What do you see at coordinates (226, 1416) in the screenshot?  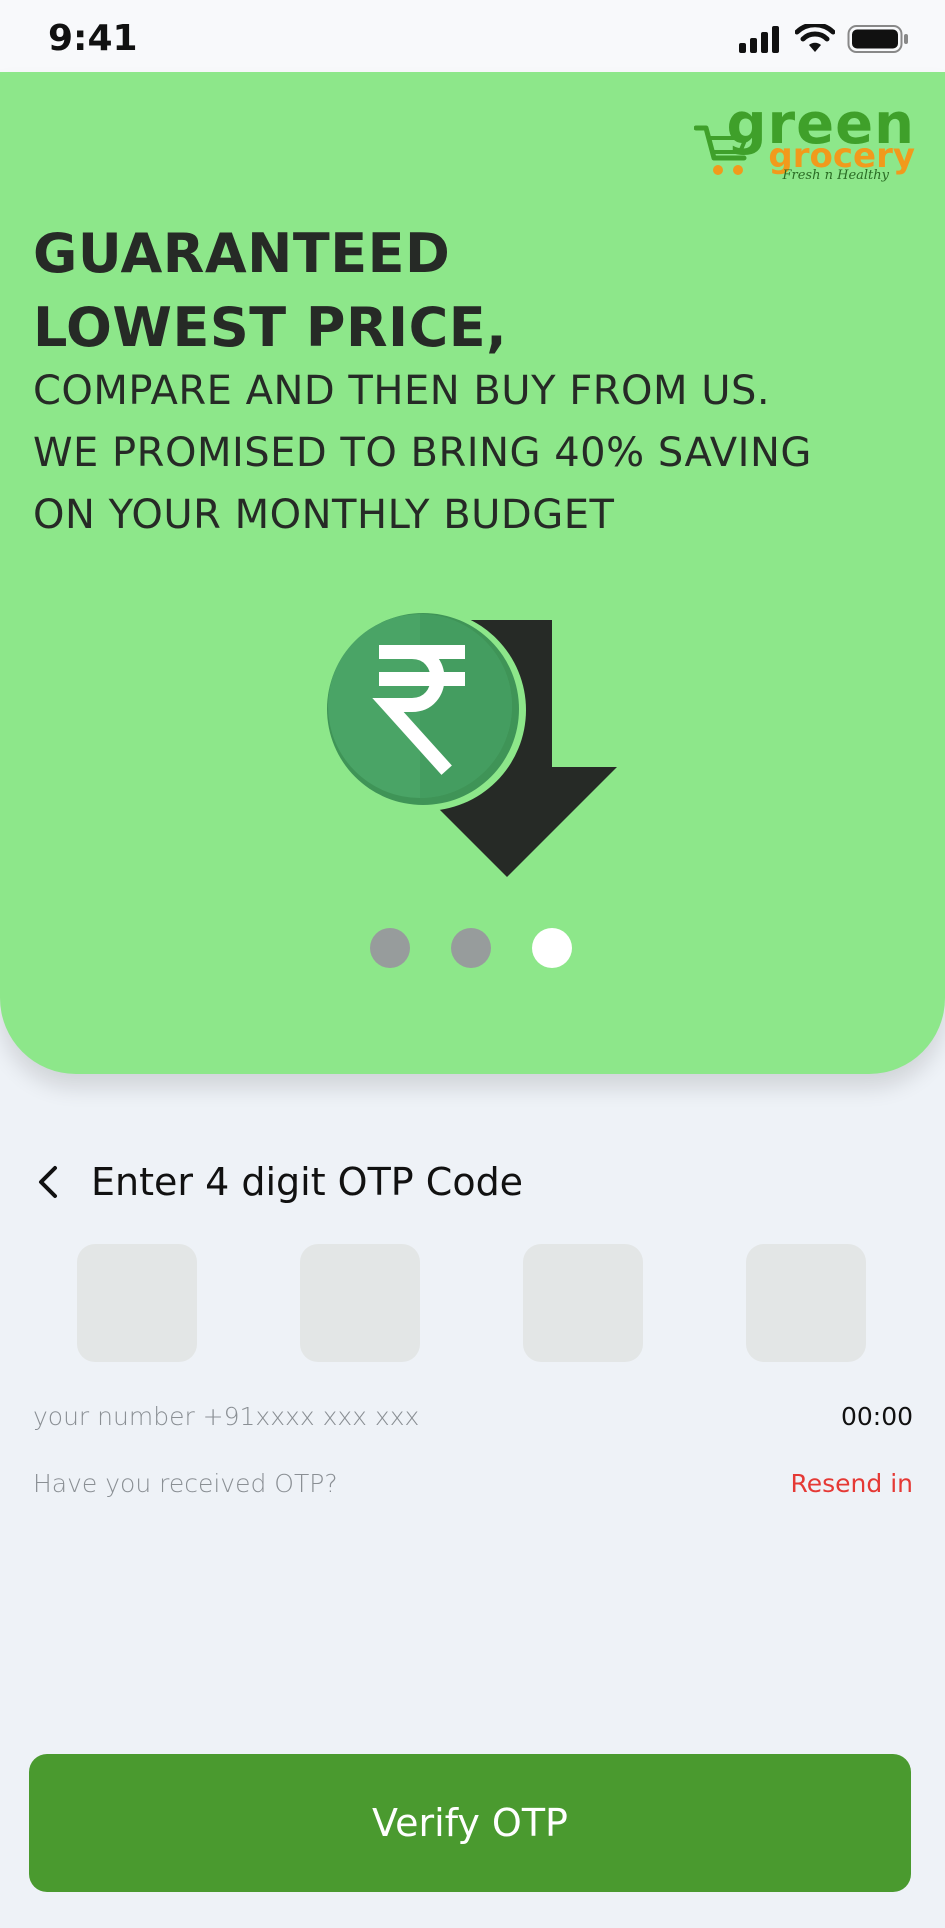 I see `phone-number-text: your number +91xxxx xxx xxx` at bounding box center [226, 1416].